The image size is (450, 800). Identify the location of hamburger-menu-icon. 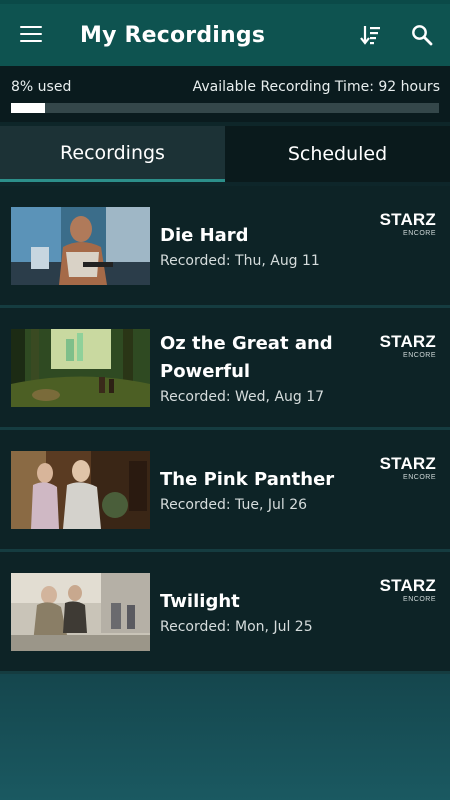
(32, 35).